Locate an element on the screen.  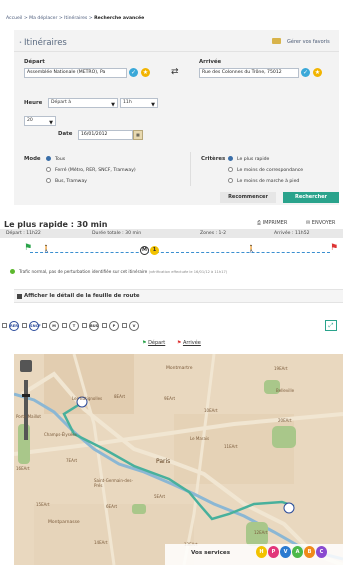
mode-option-label: Ferré (Métro, RER, SNCF, Tramway) is located at coordinates (95, 170).